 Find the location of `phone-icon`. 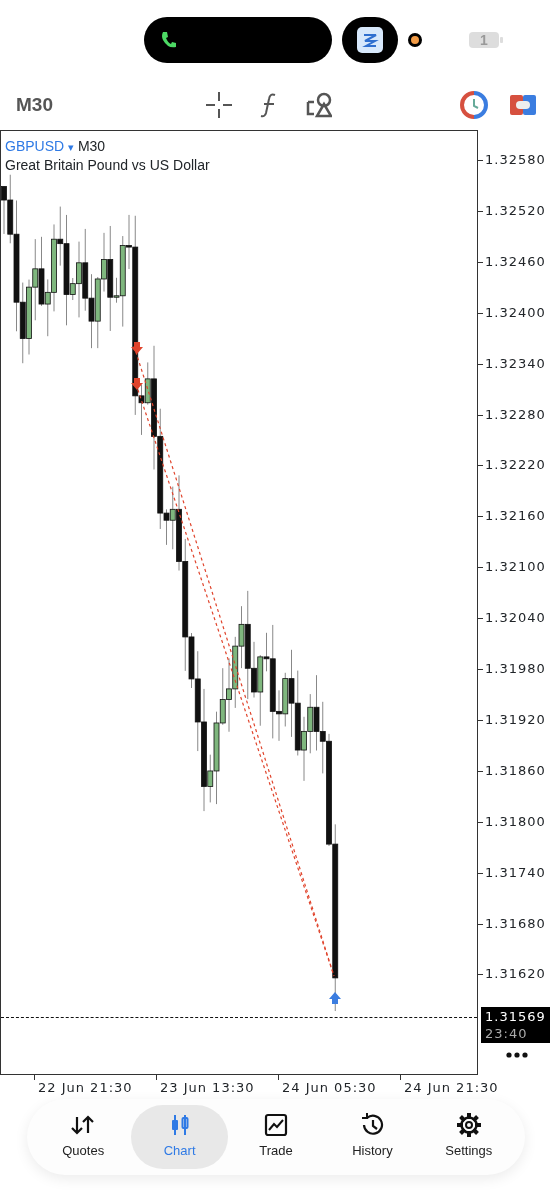

phone-icon is located at coordinates (168, 40).